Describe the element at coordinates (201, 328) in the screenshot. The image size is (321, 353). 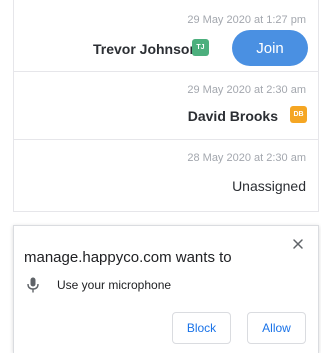
I see `block-button: Block` at that location.